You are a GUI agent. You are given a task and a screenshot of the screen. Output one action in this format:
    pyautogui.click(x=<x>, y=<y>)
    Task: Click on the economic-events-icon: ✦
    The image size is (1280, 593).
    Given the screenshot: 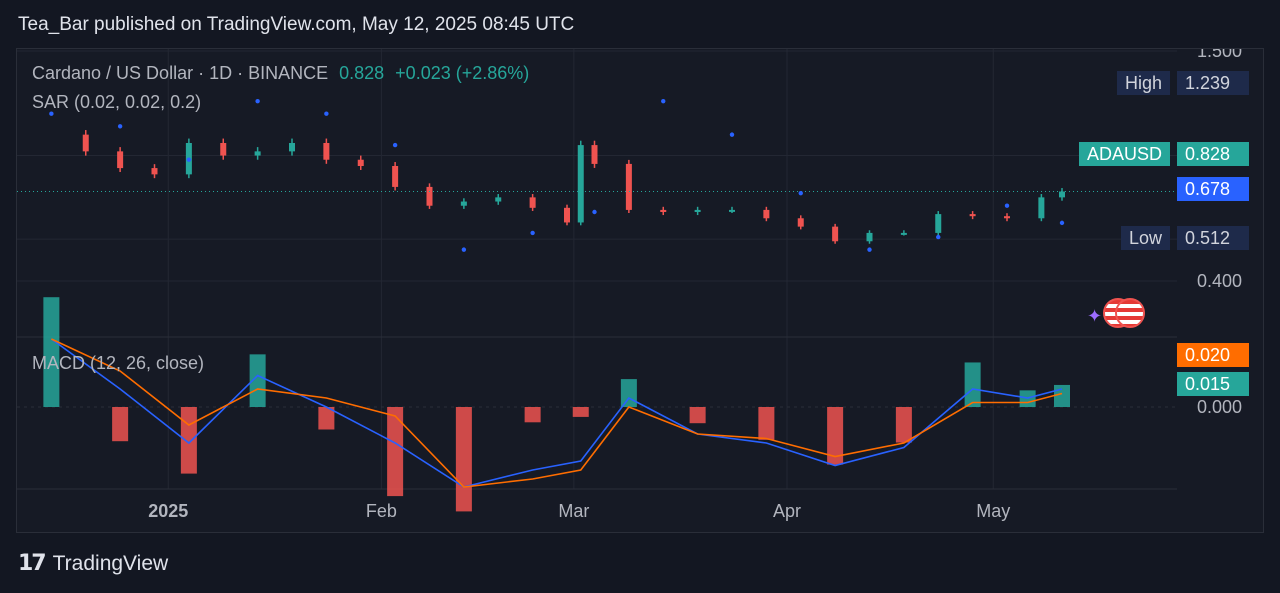 What is the action you would take?
    pyautogui.click(x=1117, y=314)
    